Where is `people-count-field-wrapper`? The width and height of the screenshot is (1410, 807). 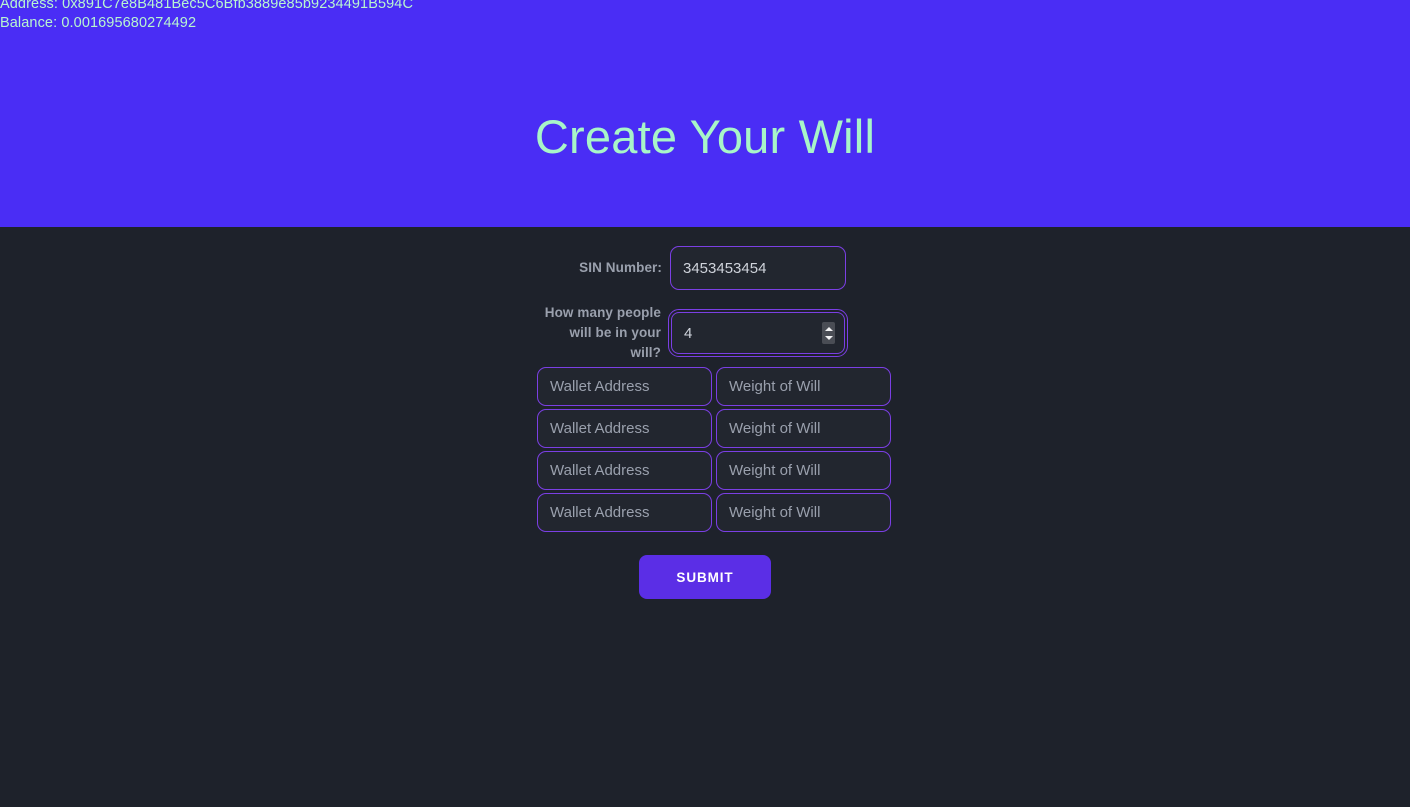
people-count-field-wrapper is located at coordinates (758, 333).